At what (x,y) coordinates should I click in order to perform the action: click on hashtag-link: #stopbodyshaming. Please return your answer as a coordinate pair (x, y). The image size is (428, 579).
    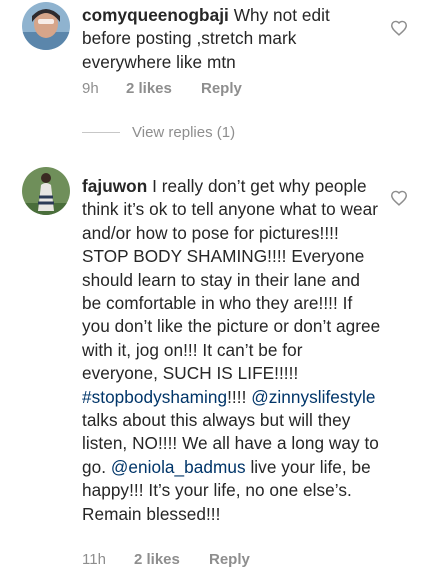
    Looking at the image, I should click on (154, 397).